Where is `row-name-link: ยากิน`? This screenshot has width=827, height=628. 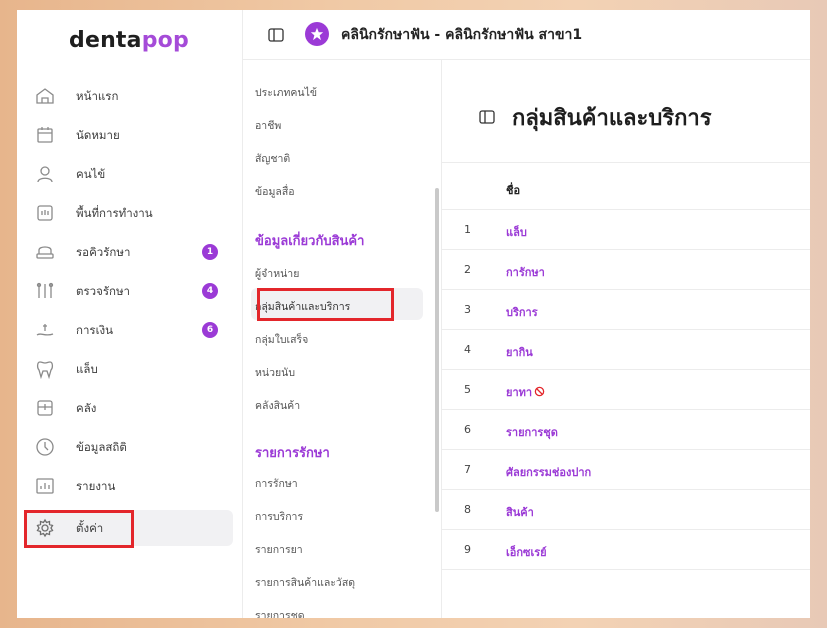 row-name-link: ยากิน is located at coordinates (519, 352).